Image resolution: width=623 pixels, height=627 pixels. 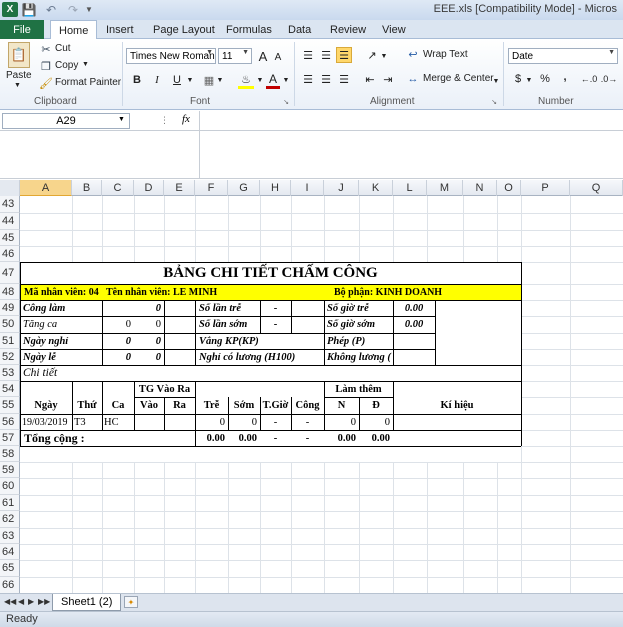 What do you see at coordinates (494, 102) in the screenshot?
I see `alignment-dialog-launcher-icon: ↘` at bounding box center [494, 102].